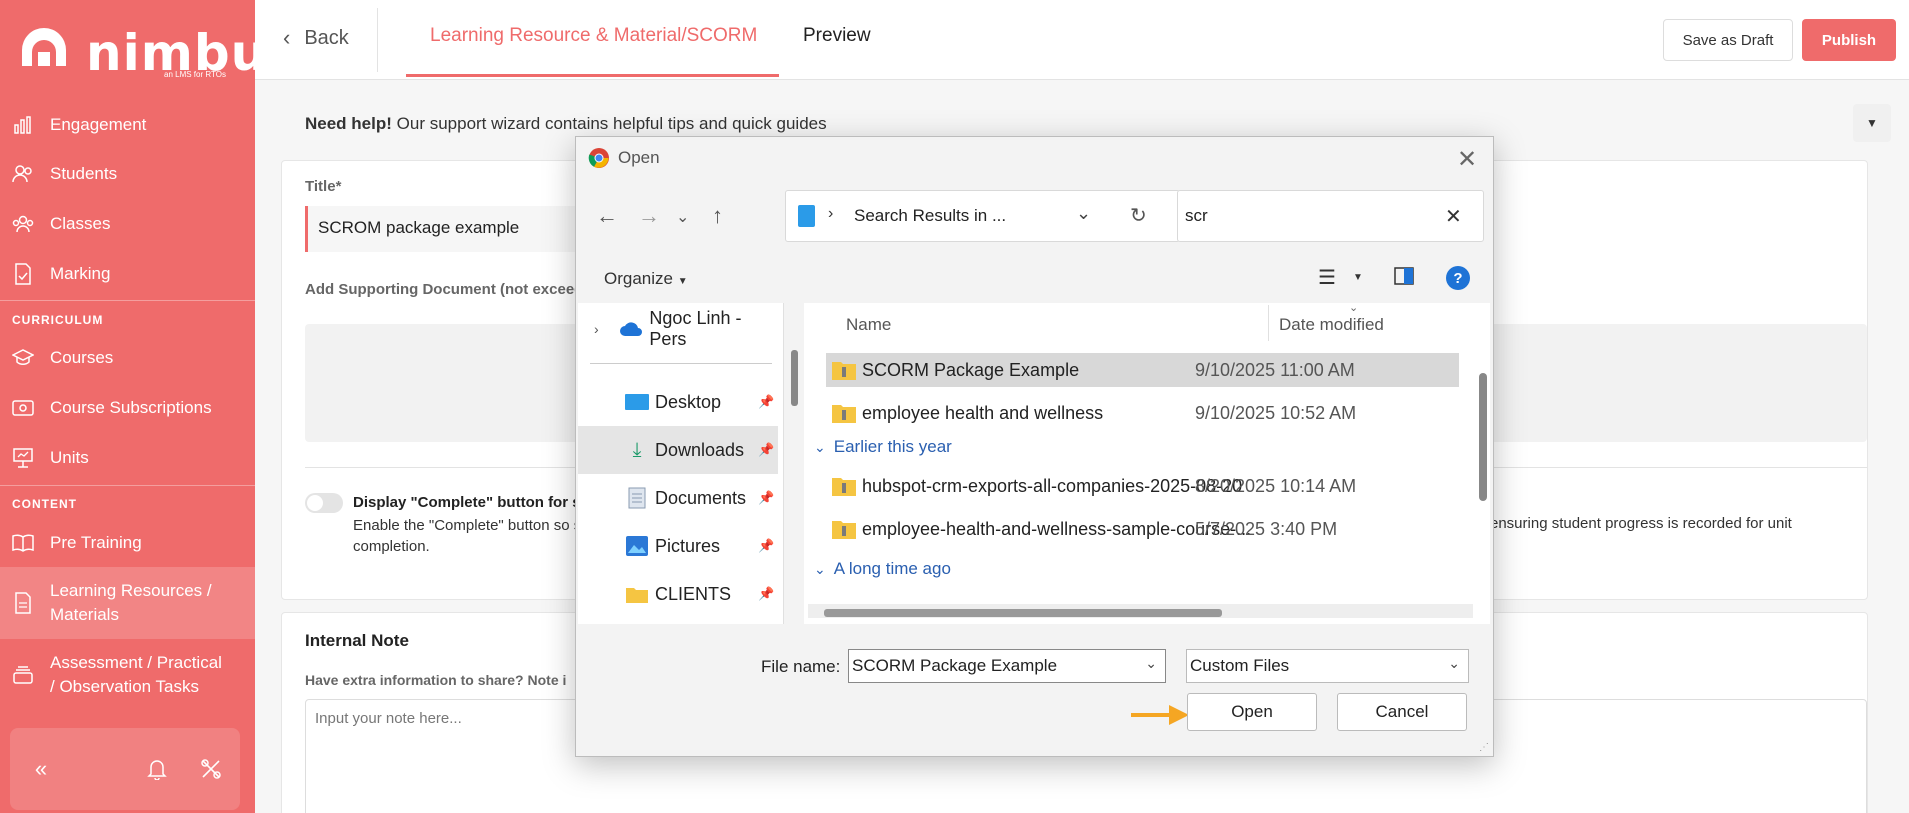  What do you see at coordinates (127, 224) in the screenshot?
I see `sidebar-item-classes: Classes` at bounding box center [127, 224].